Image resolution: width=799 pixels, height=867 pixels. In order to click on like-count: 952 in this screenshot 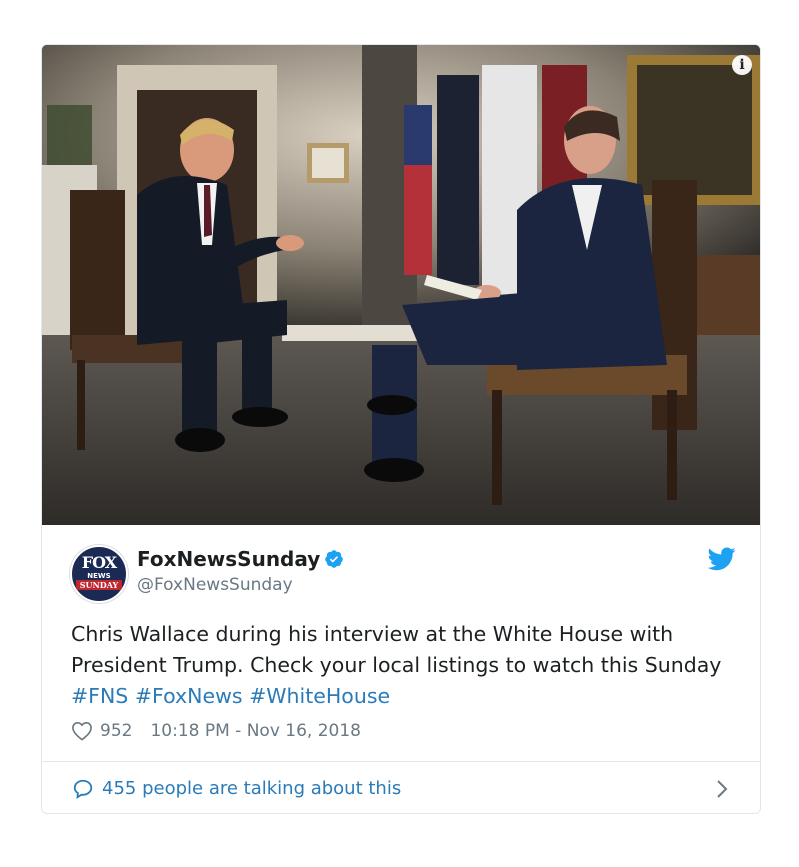, I will do `click(116, 731)`.